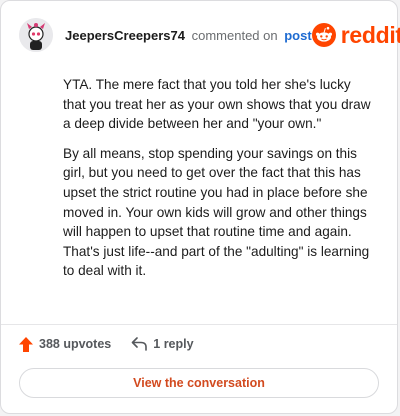 This screenshot has height=416, width=400. I want to click on reddit-wordmark: reddit, so click(370, 34).